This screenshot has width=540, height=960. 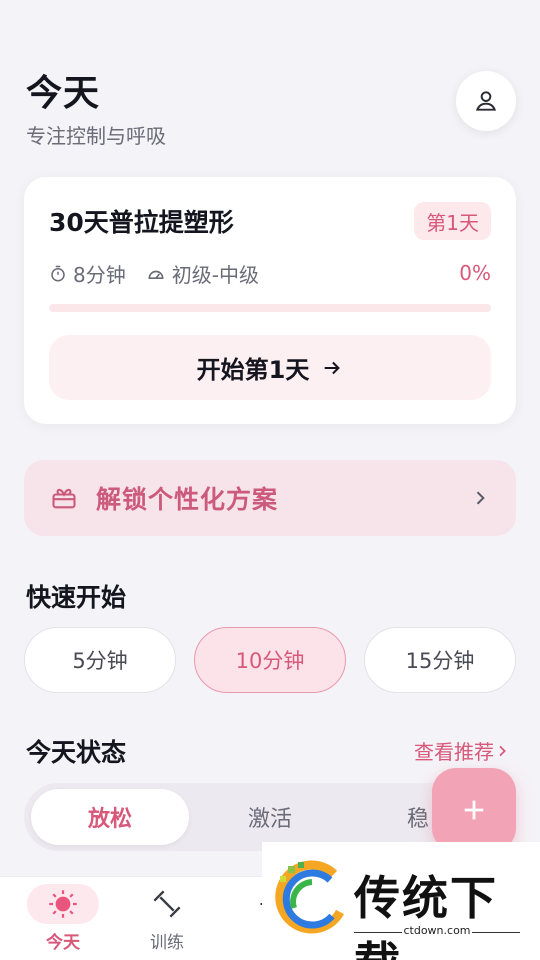 I want to click on tab-today: 今天, so click(x=63, y=918).